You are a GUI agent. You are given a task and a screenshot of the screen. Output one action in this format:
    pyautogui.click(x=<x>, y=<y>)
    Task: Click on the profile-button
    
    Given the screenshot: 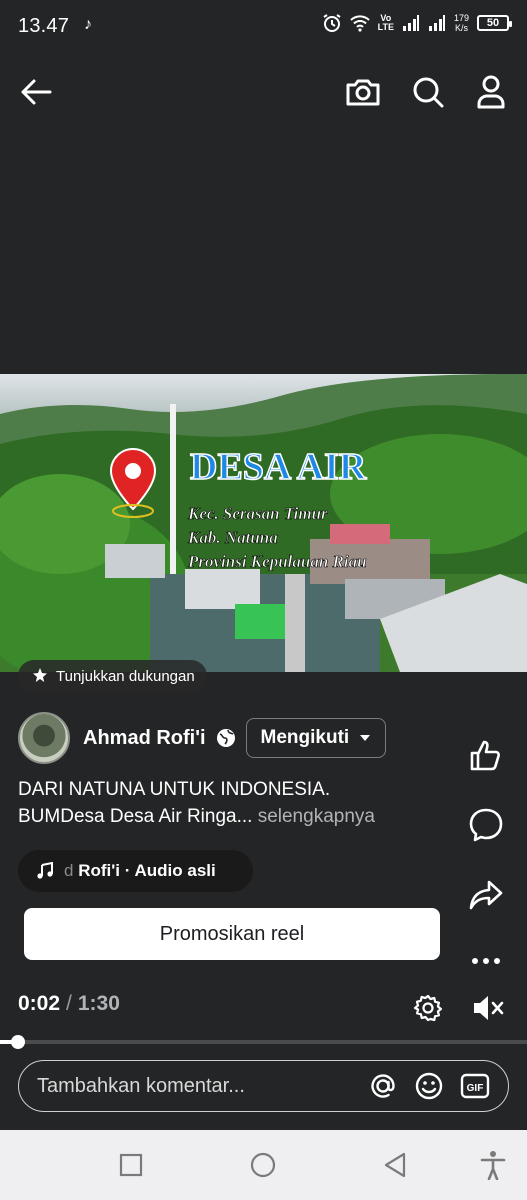 What is the action you would take?
    pyautogui.click(x=491, y=92)
    